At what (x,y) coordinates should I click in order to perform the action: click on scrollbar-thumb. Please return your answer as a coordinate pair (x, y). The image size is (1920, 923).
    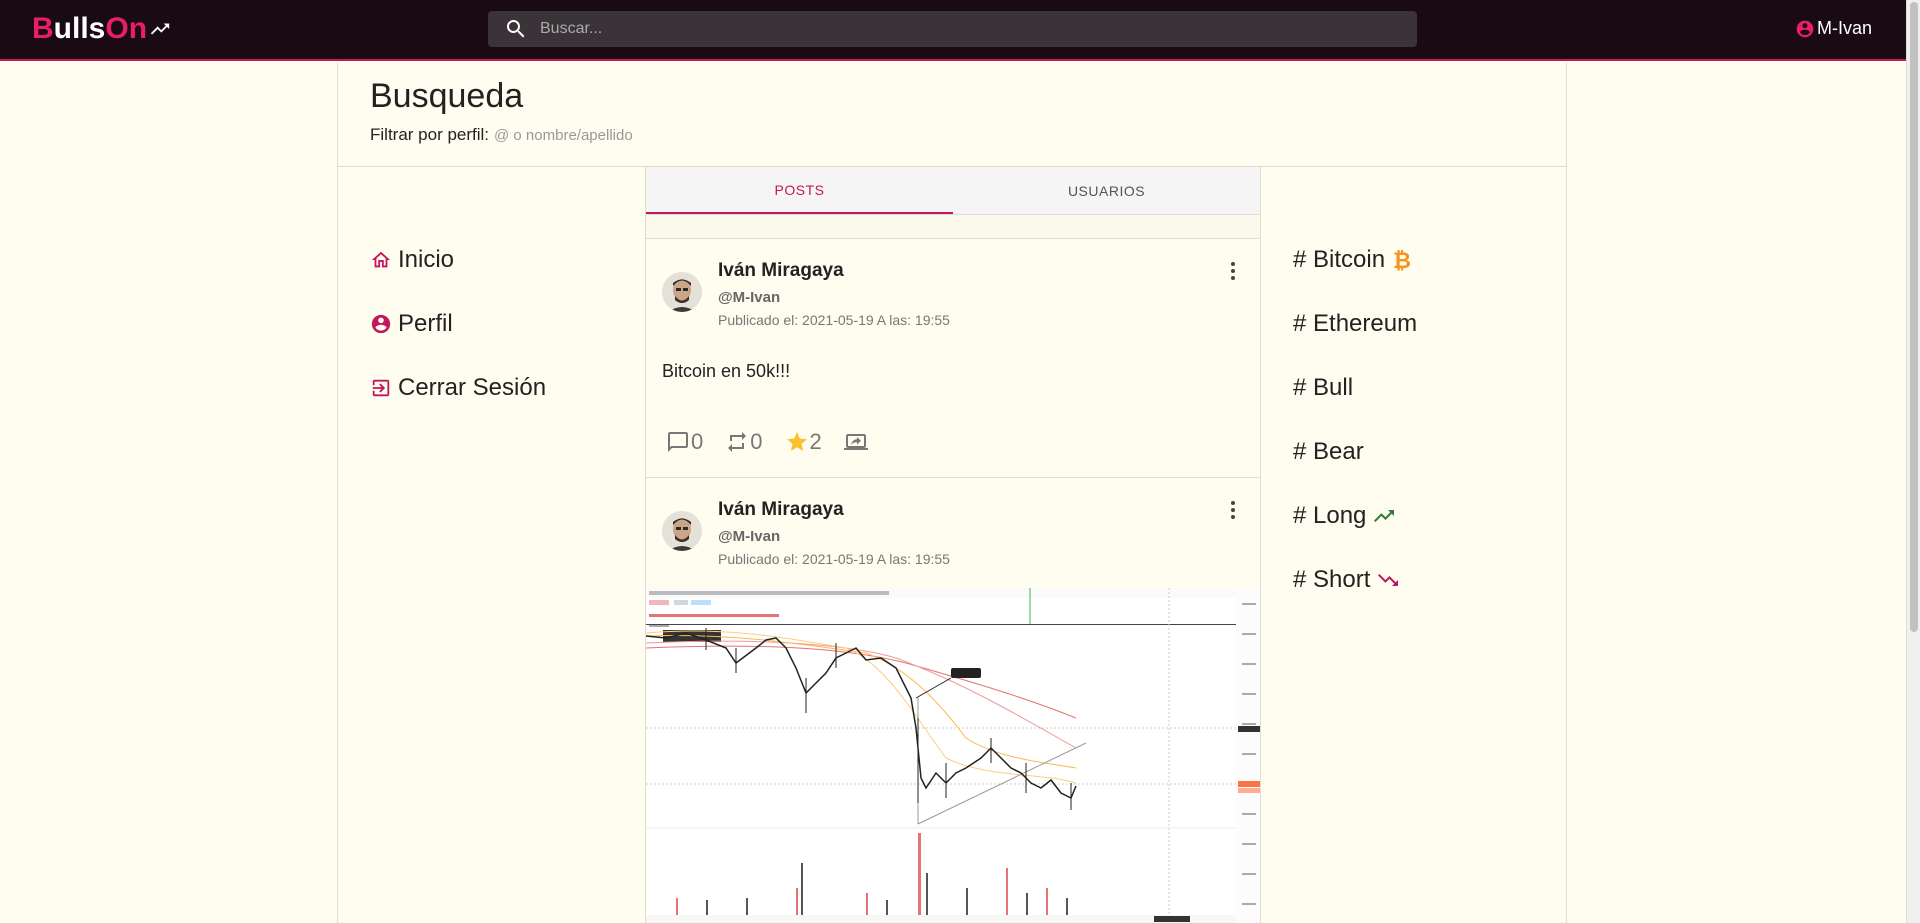
    Looking at the image, I should click on (1914, 317).